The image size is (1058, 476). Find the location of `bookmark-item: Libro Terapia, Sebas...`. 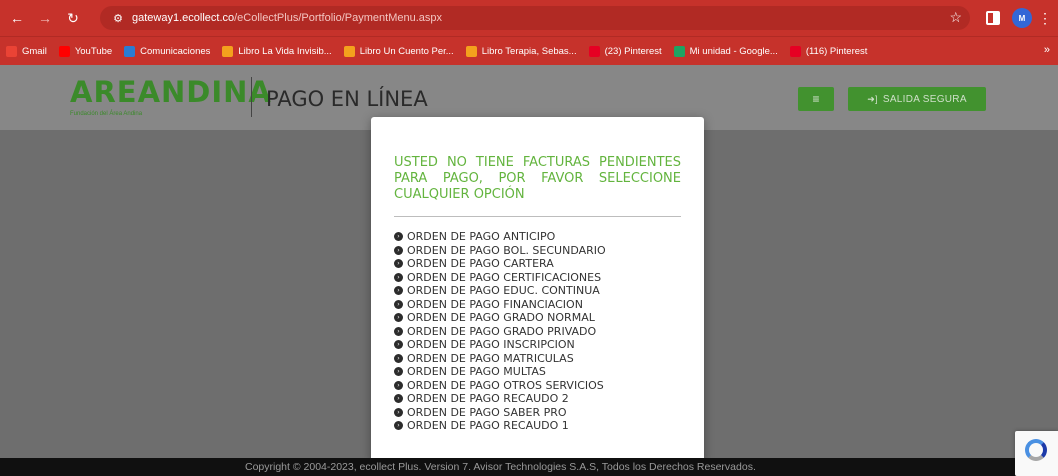

bookmark-item: Libro Terapia, Sebas... is located at coordinates (521, 51).